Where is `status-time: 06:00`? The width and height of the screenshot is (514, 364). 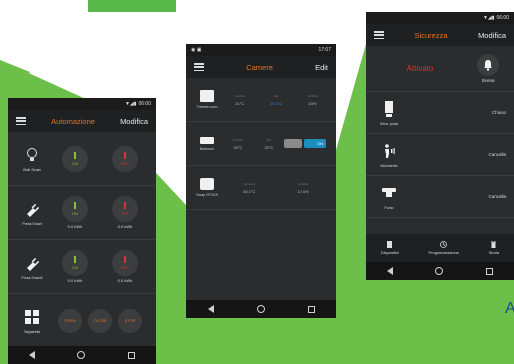 status-time: 06:00 is located at coordinates (144, 104).